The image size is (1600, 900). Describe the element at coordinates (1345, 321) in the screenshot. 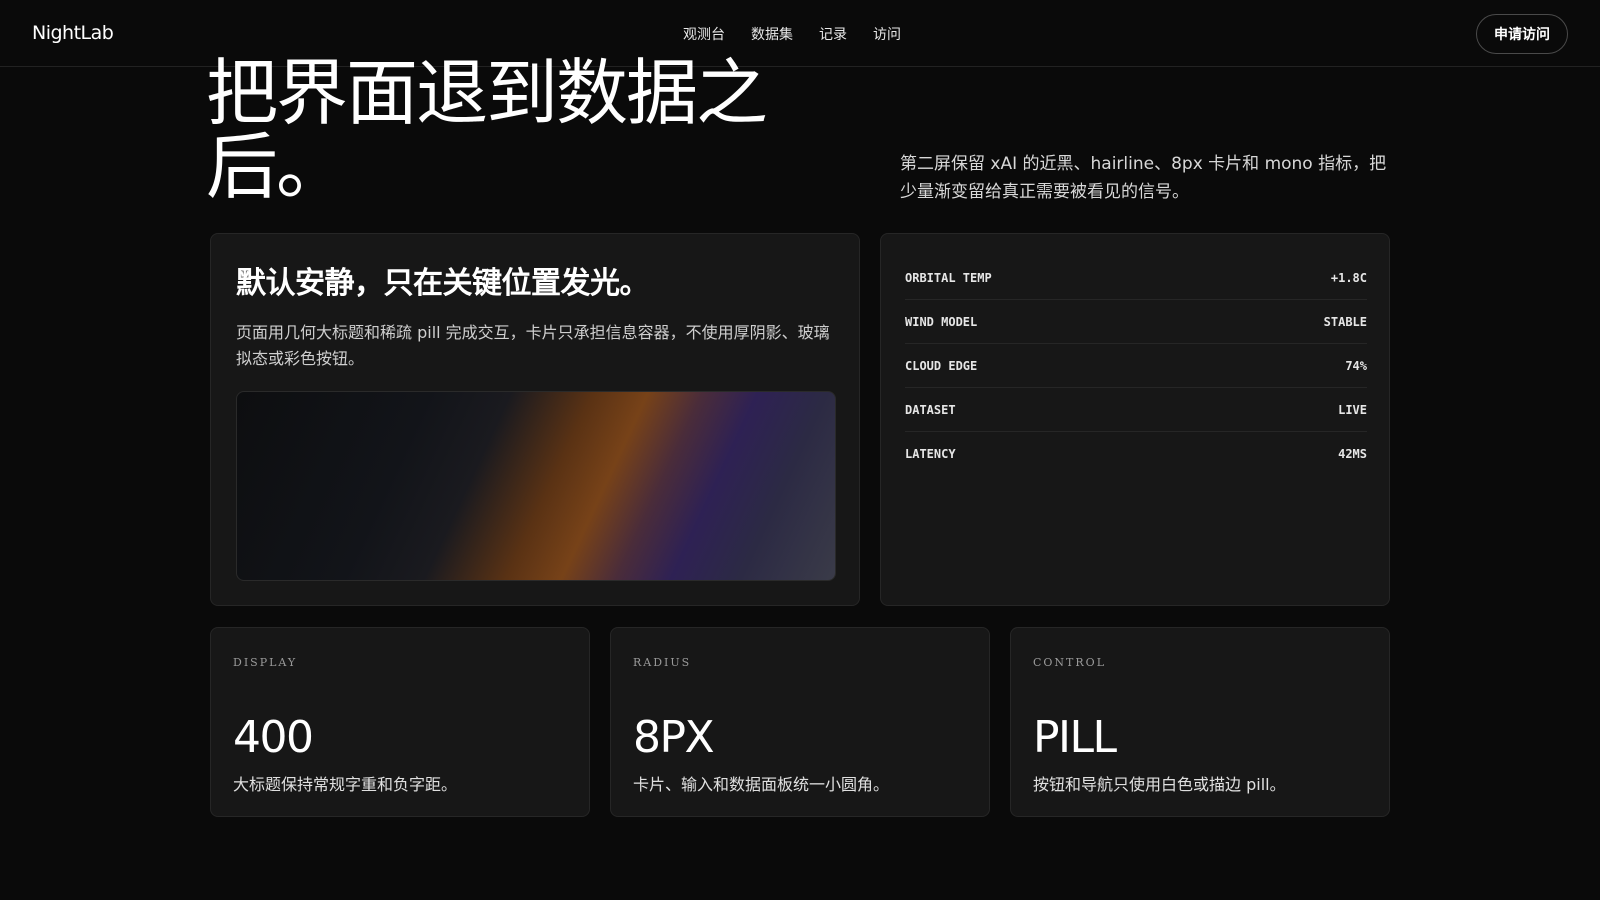

I see `metric-value: STABLE` at that location.